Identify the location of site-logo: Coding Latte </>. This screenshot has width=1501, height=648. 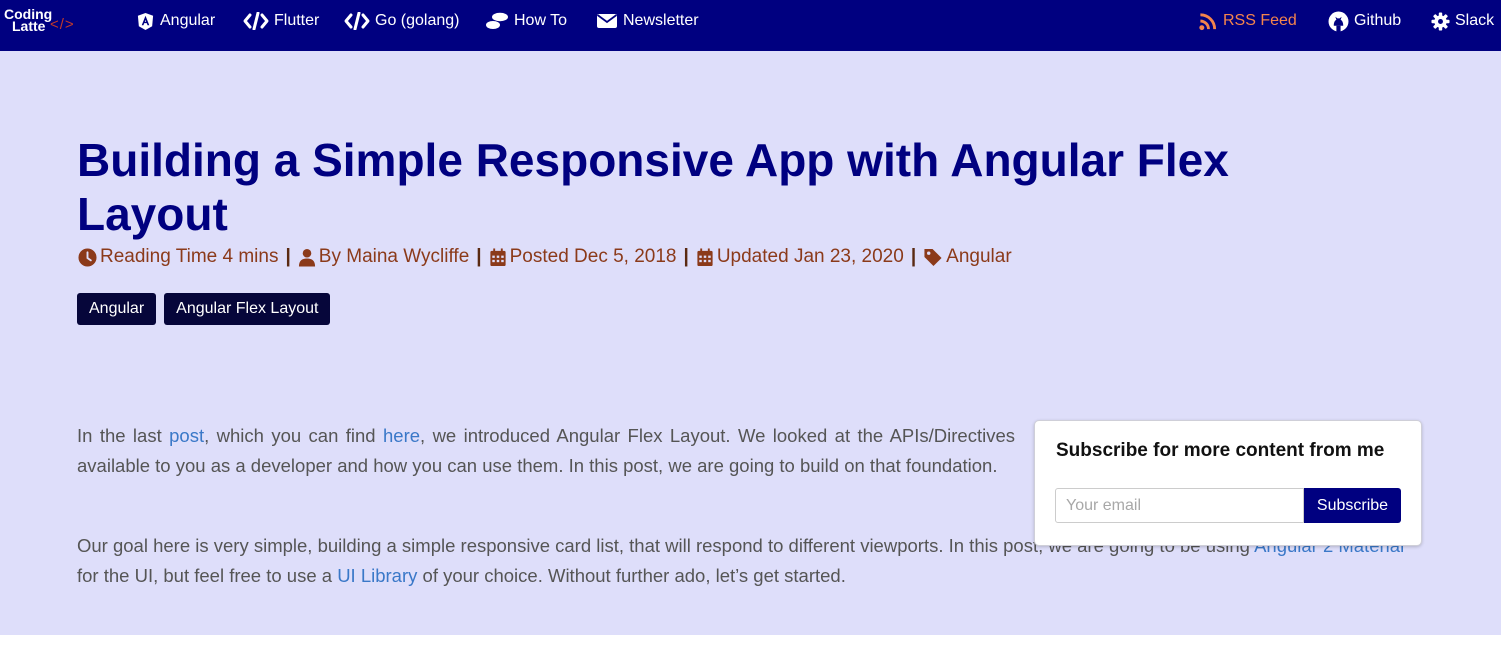
(43, 21).